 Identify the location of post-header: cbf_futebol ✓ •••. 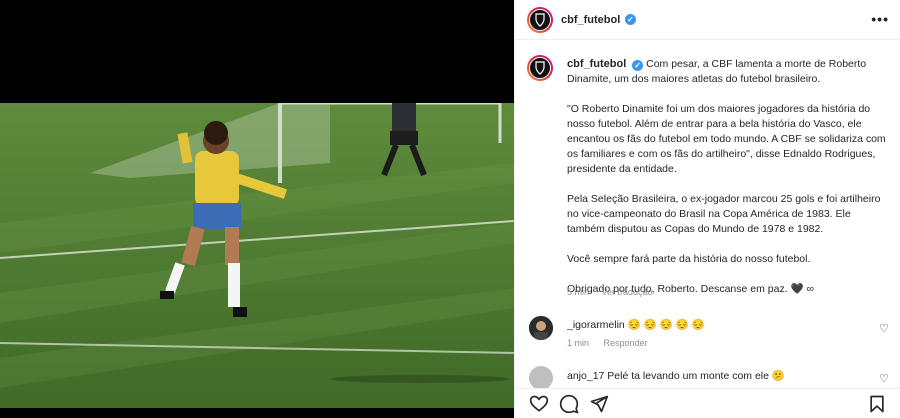
(707, 20).